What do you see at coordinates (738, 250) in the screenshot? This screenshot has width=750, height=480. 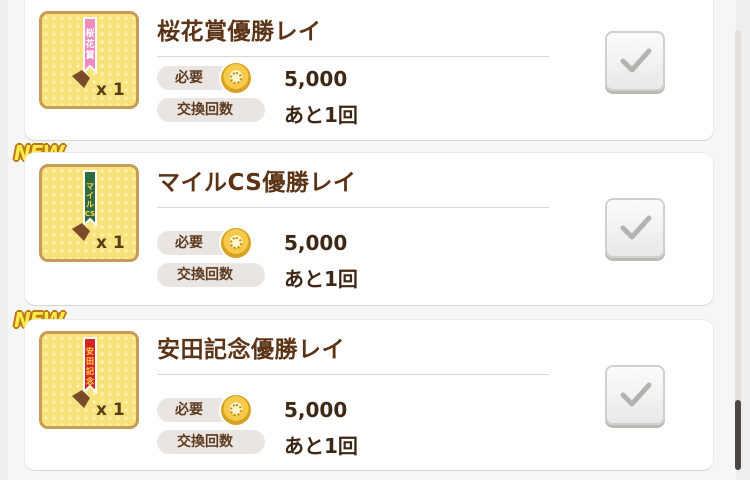 I see `scrollbar` at bounding box center [738, 250].